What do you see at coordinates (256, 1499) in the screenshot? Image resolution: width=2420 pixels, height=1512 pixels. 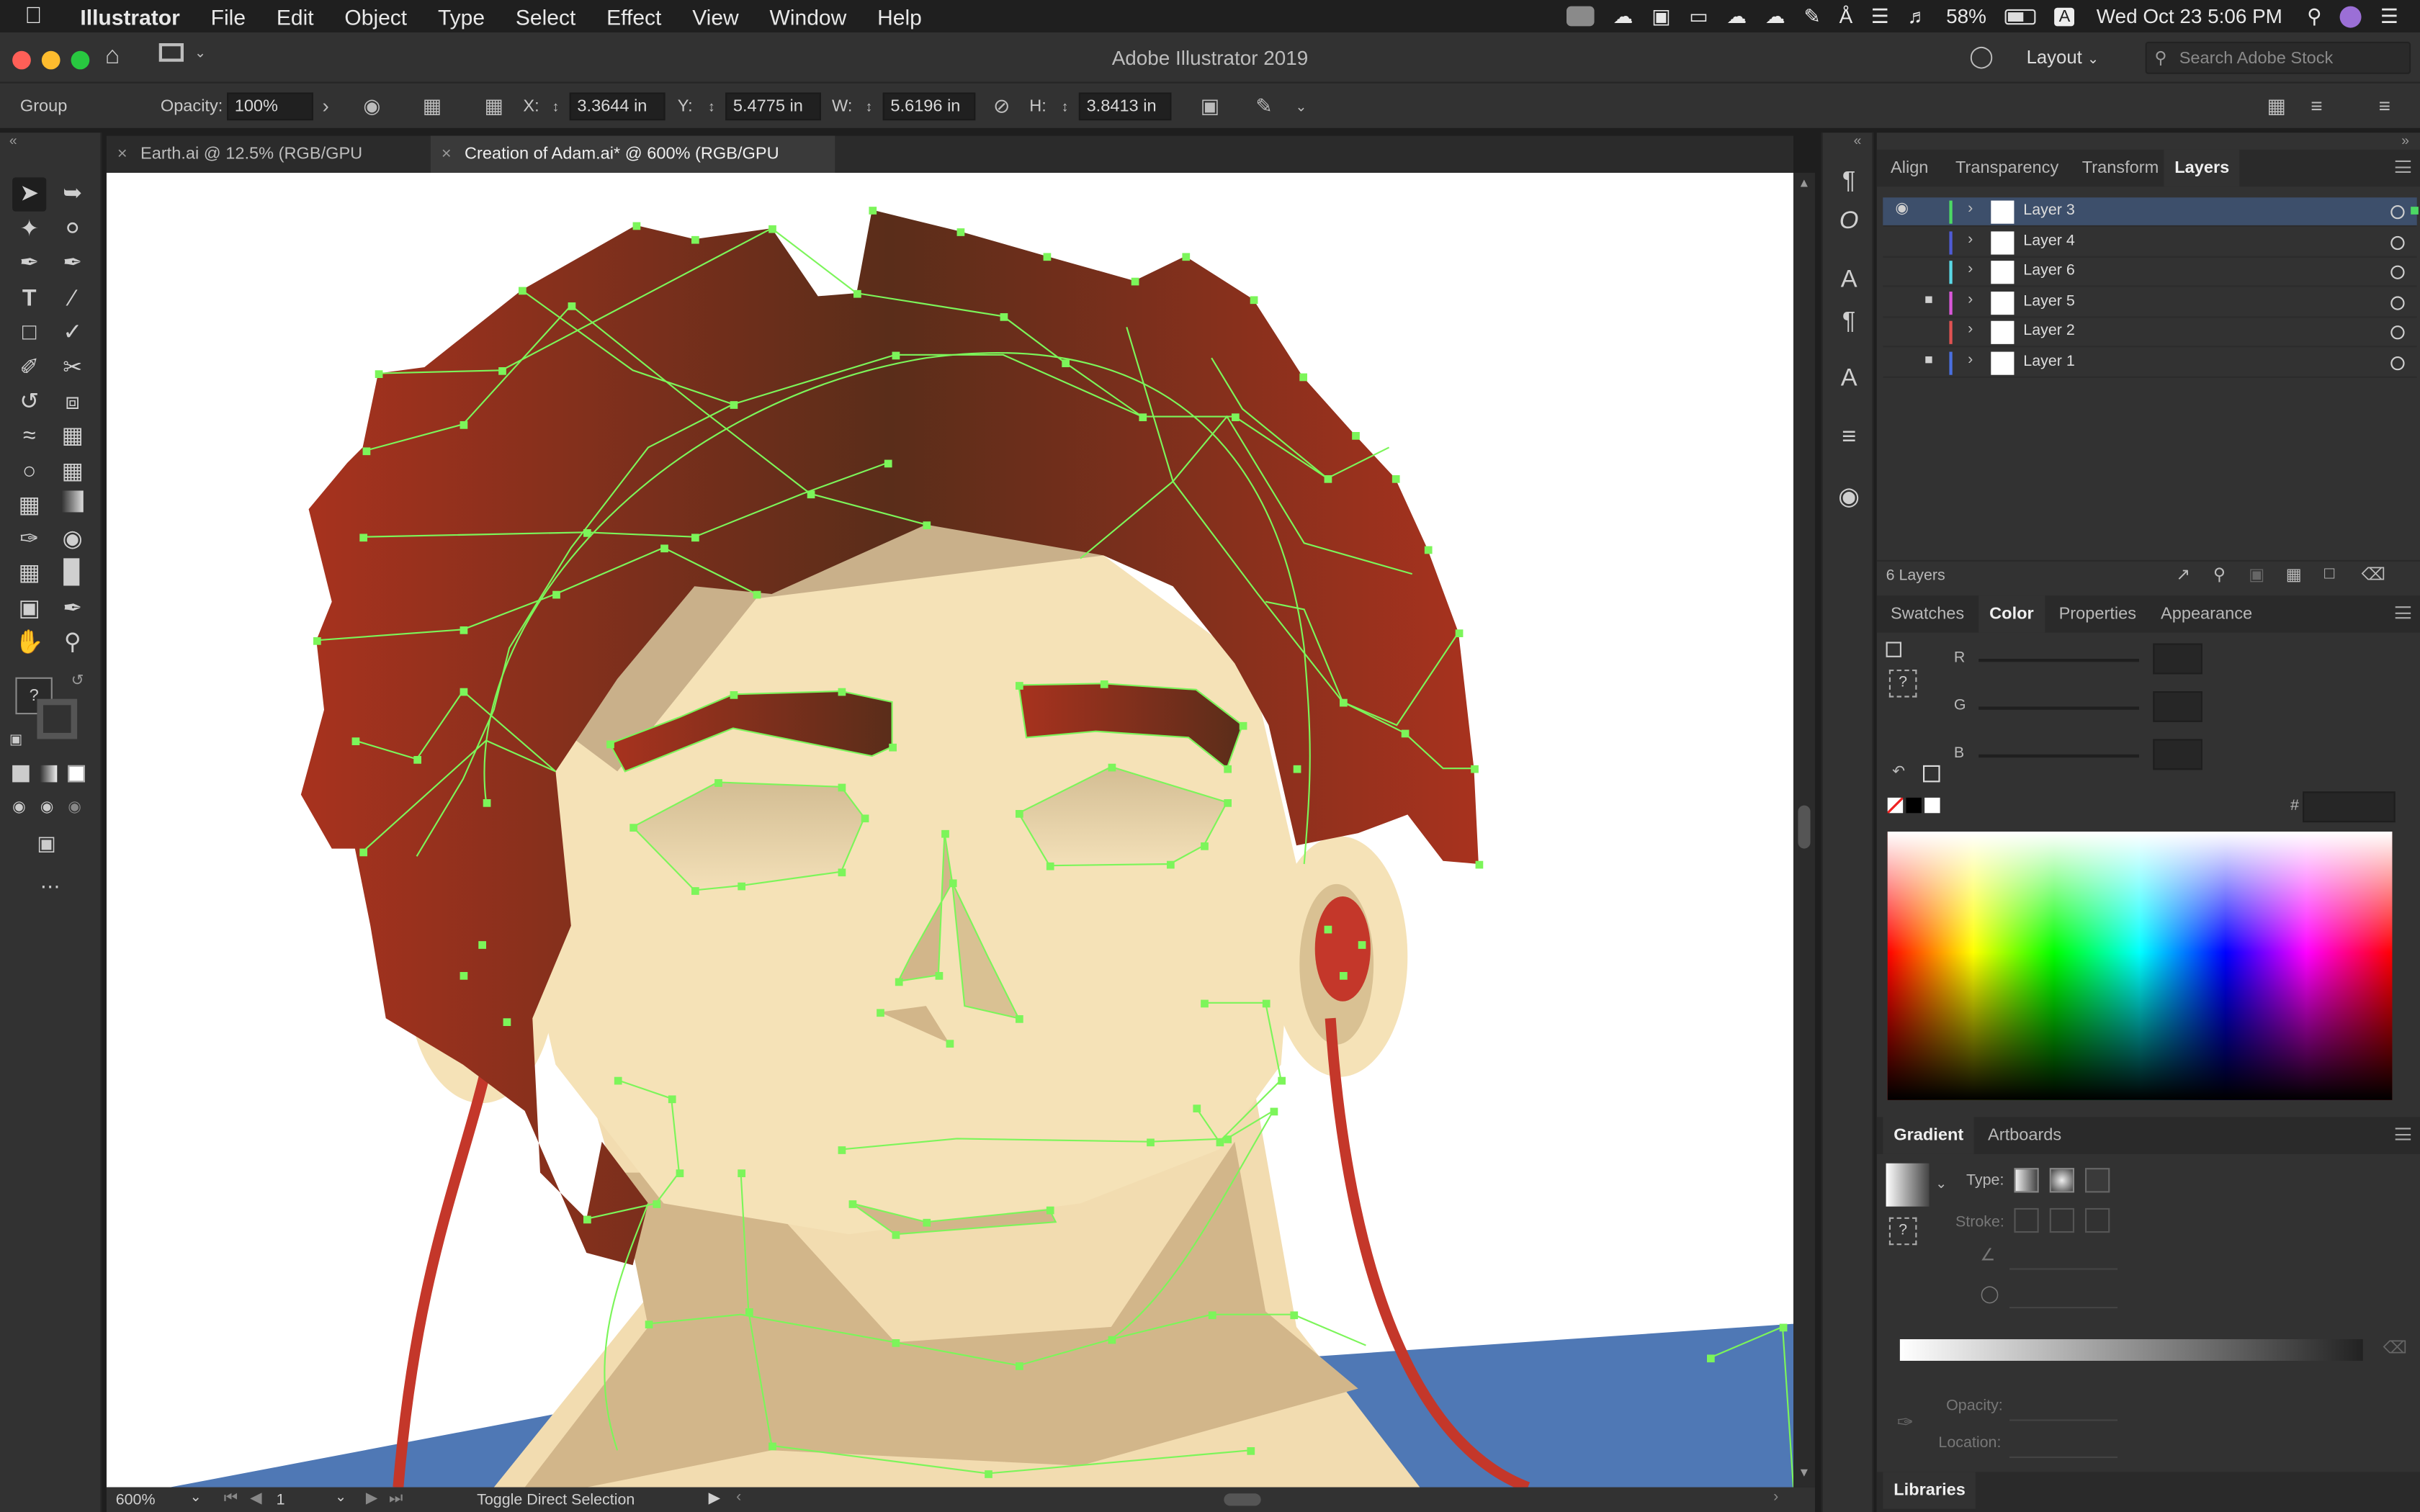 I see `prev-artboard-icon: ◀` at bounding box center [256, 1499].